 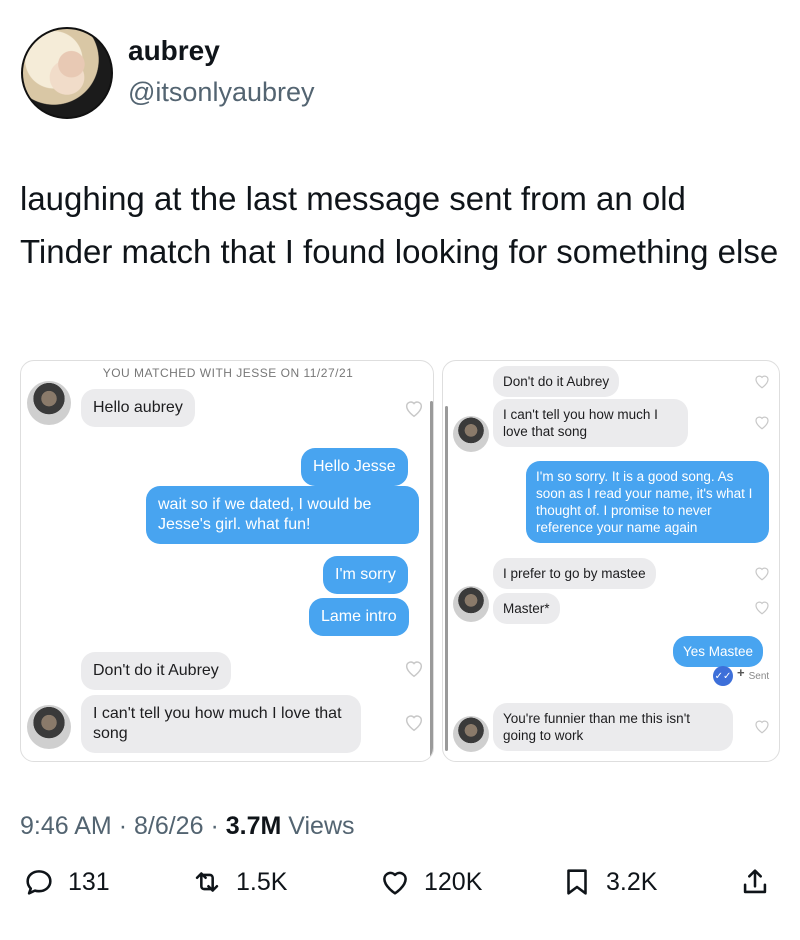 I want to click on bookmark-icon, so click(x=577, y=882).